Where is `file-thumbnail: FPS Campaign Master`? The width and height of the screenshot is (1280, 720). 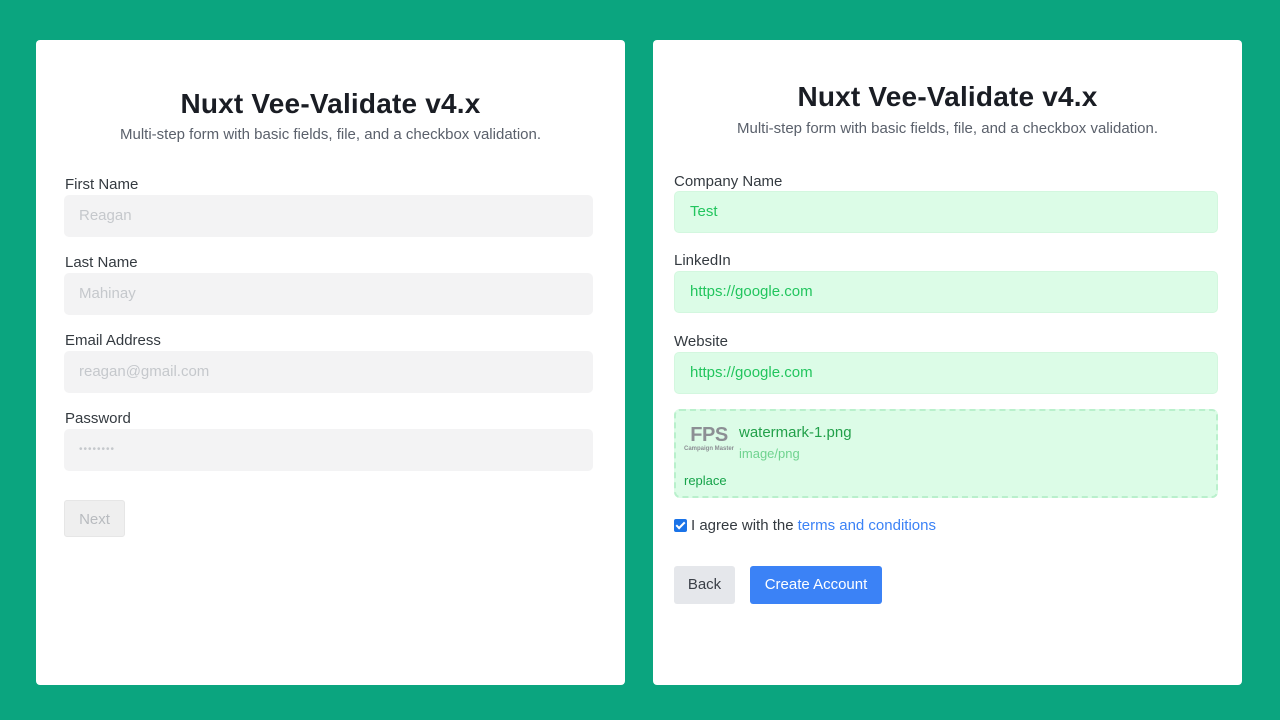 file-thumbnail: FPS Campaign Master is located at coordinates (709, 443).